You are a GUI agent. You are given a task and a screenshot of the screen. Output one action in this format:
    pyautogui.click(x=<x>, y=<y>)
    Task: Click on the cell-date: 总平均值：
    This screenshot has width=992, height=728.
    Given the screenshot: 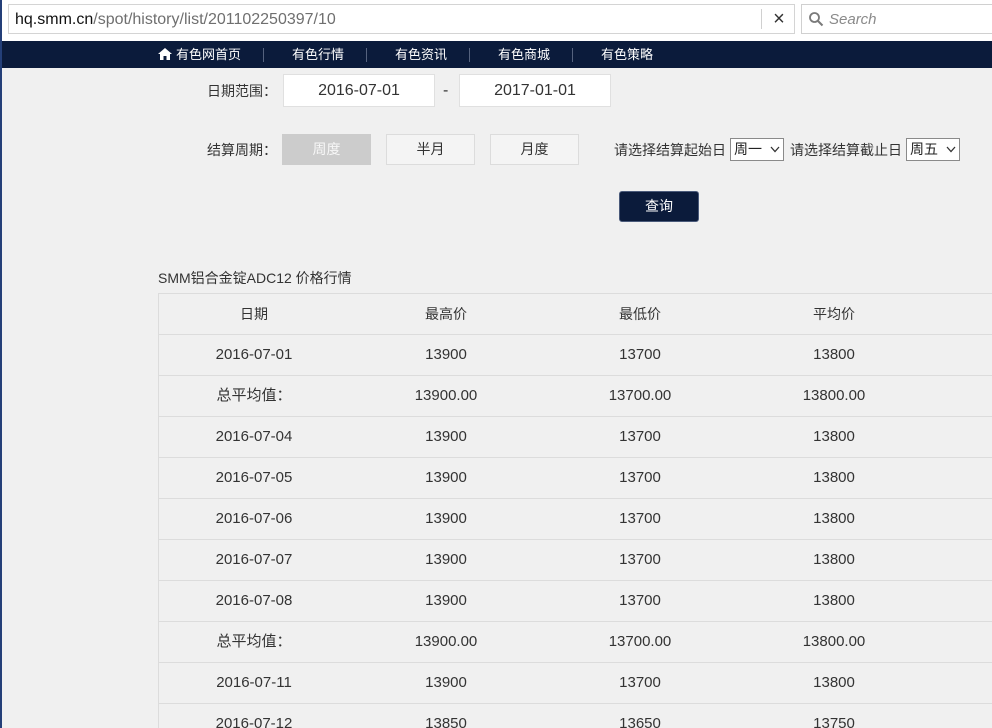 What is the action you would take?
    pyautogui.click(x=254, y=395)
    